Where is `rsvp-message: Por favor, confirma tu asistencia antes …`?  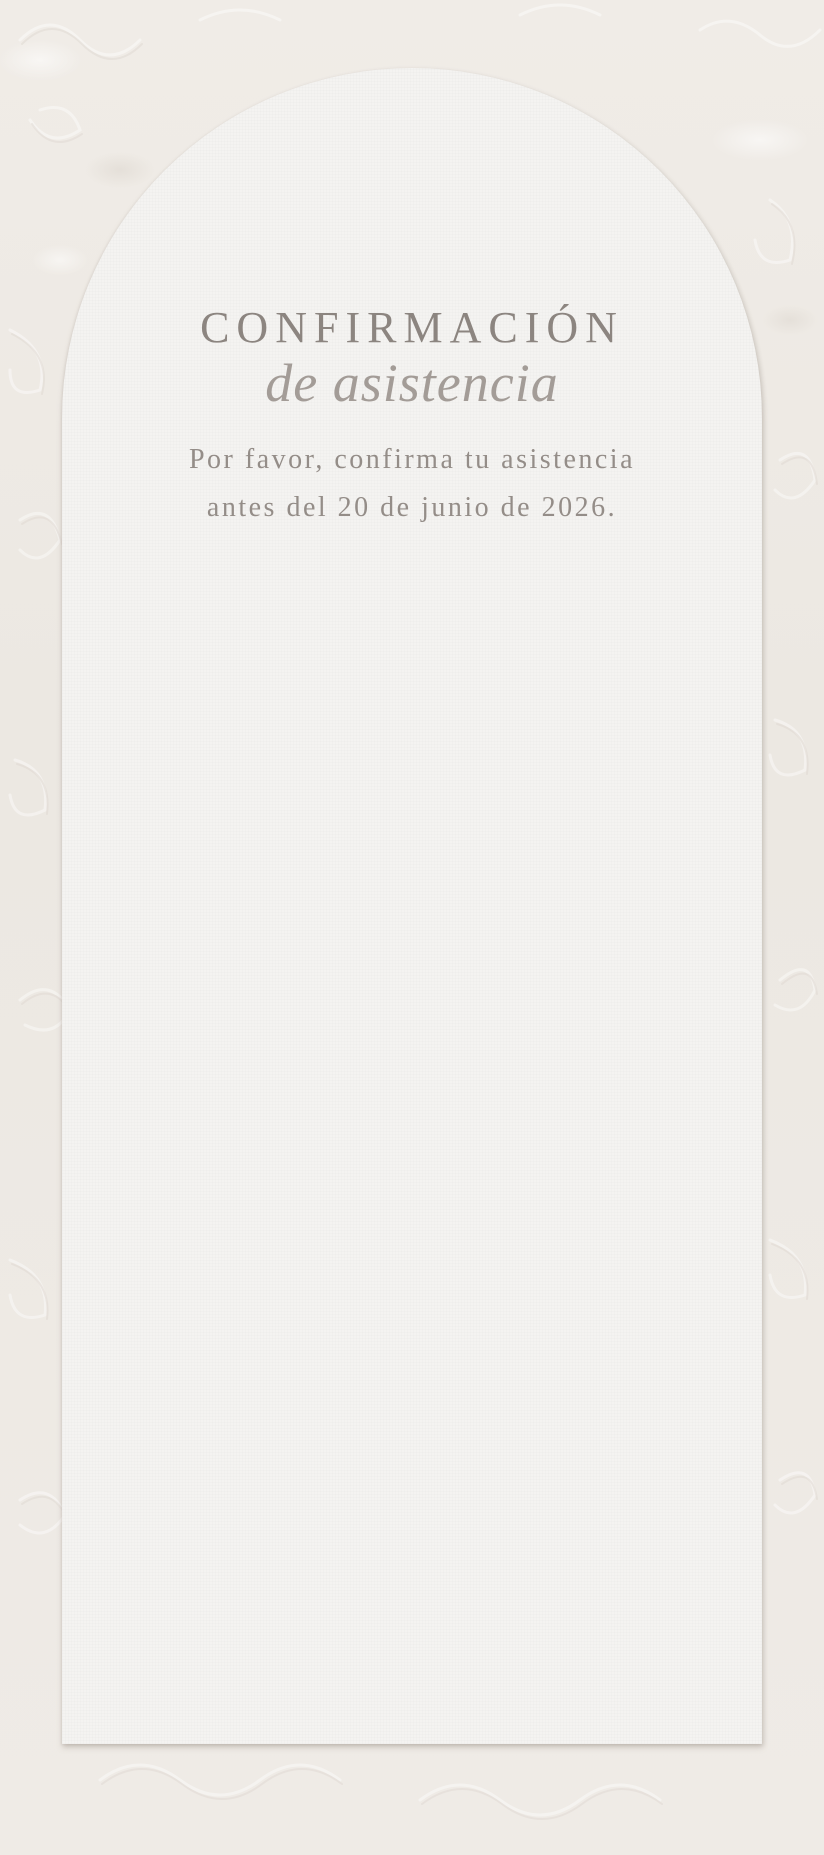
rsvp-message: Por favor, confirma tu asistencia antes … is located at coordinates (412, 484).